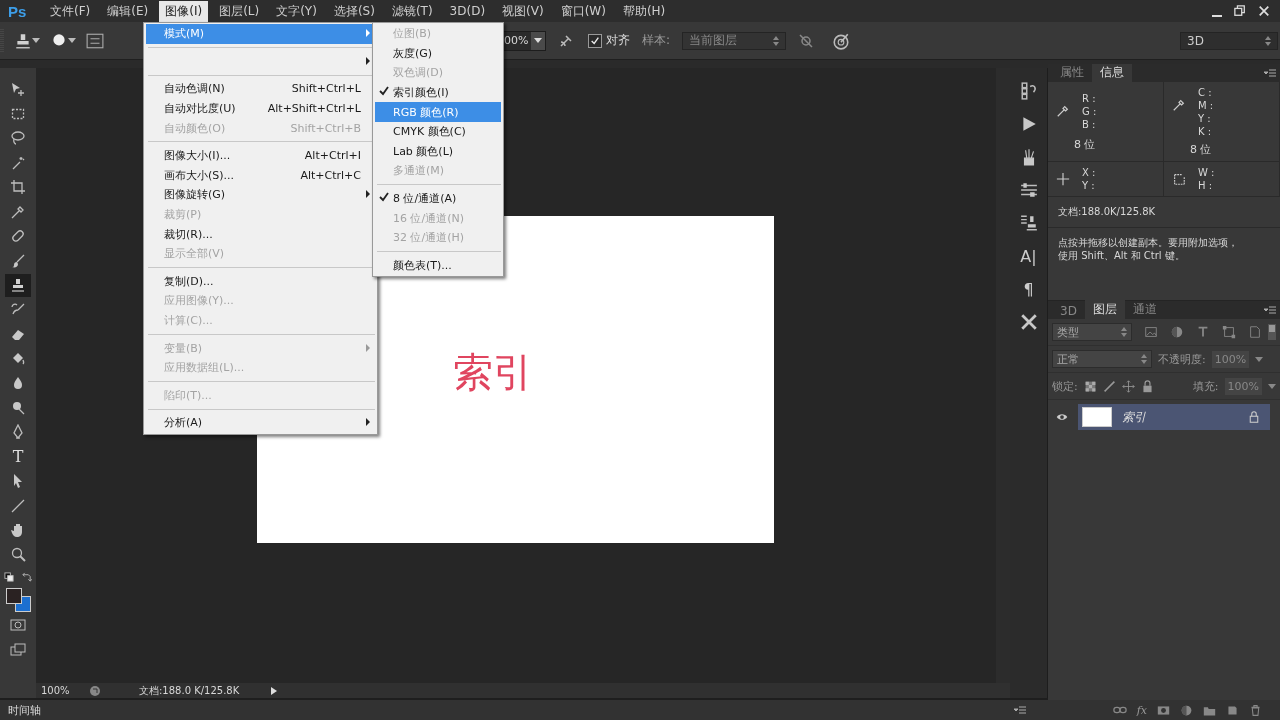 Image resolution: width=1280 pixels, height=720 pixels. Describe the element at coordinates (467, 11) in the screenshot. I see `menu-item: 3D(D)` at that location.